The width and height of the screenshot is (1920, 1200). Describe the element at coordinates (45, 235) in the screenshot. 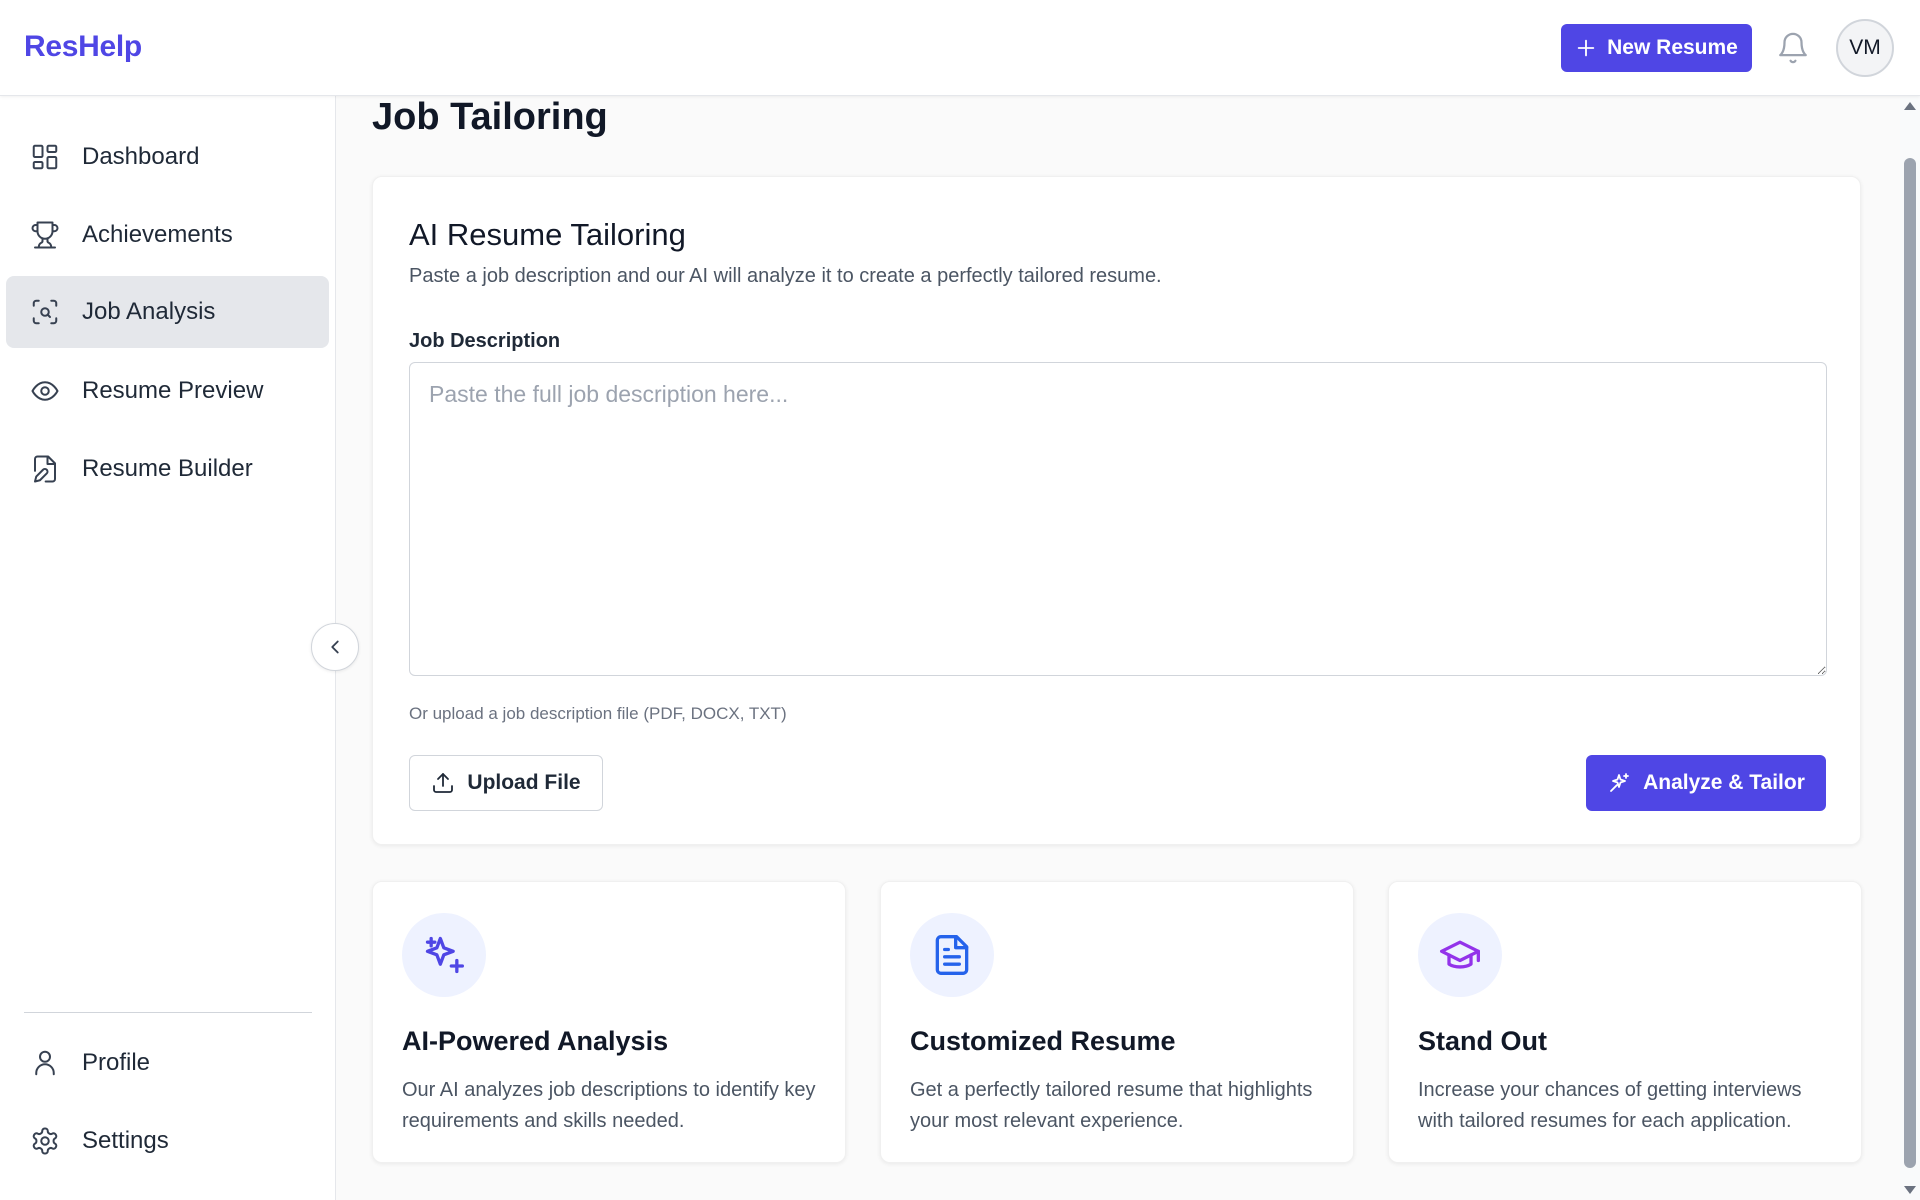

I see `trophy-icon` at that location.